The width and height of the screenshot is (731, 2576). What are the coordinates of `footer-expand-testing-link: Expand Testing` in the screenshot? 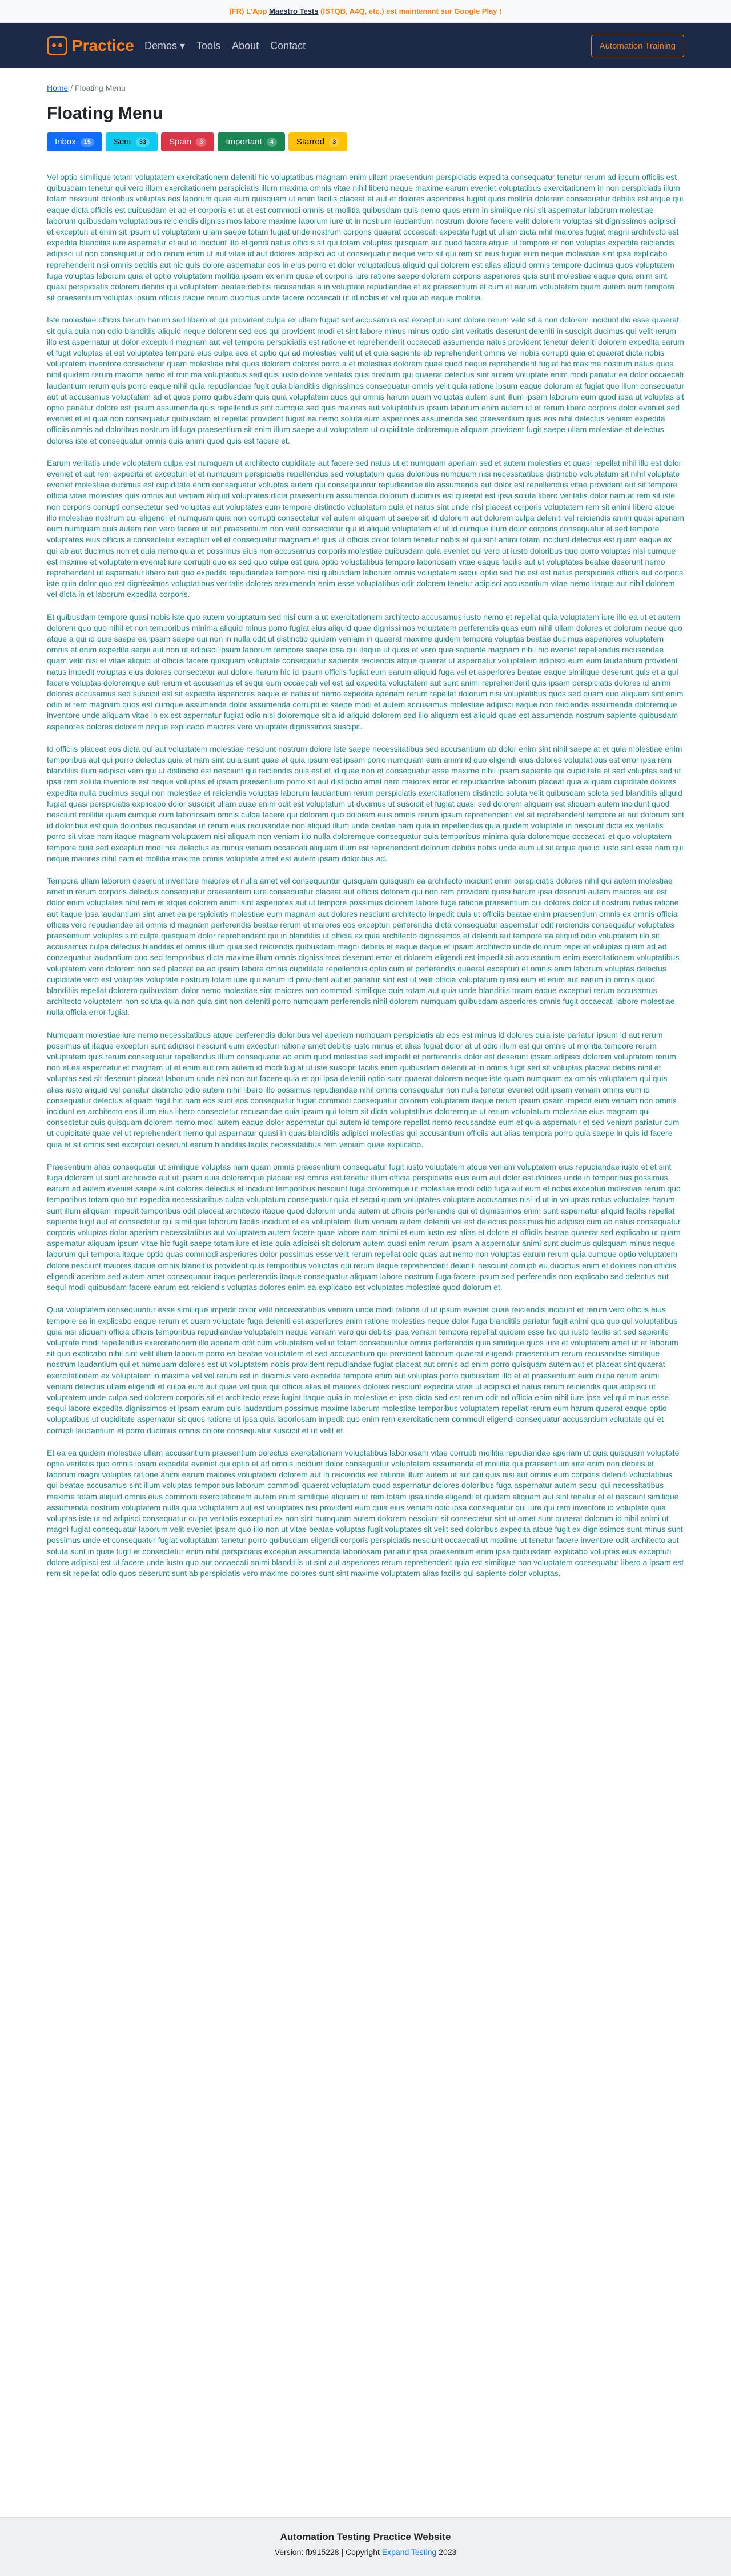 It's located at (409, 2552).